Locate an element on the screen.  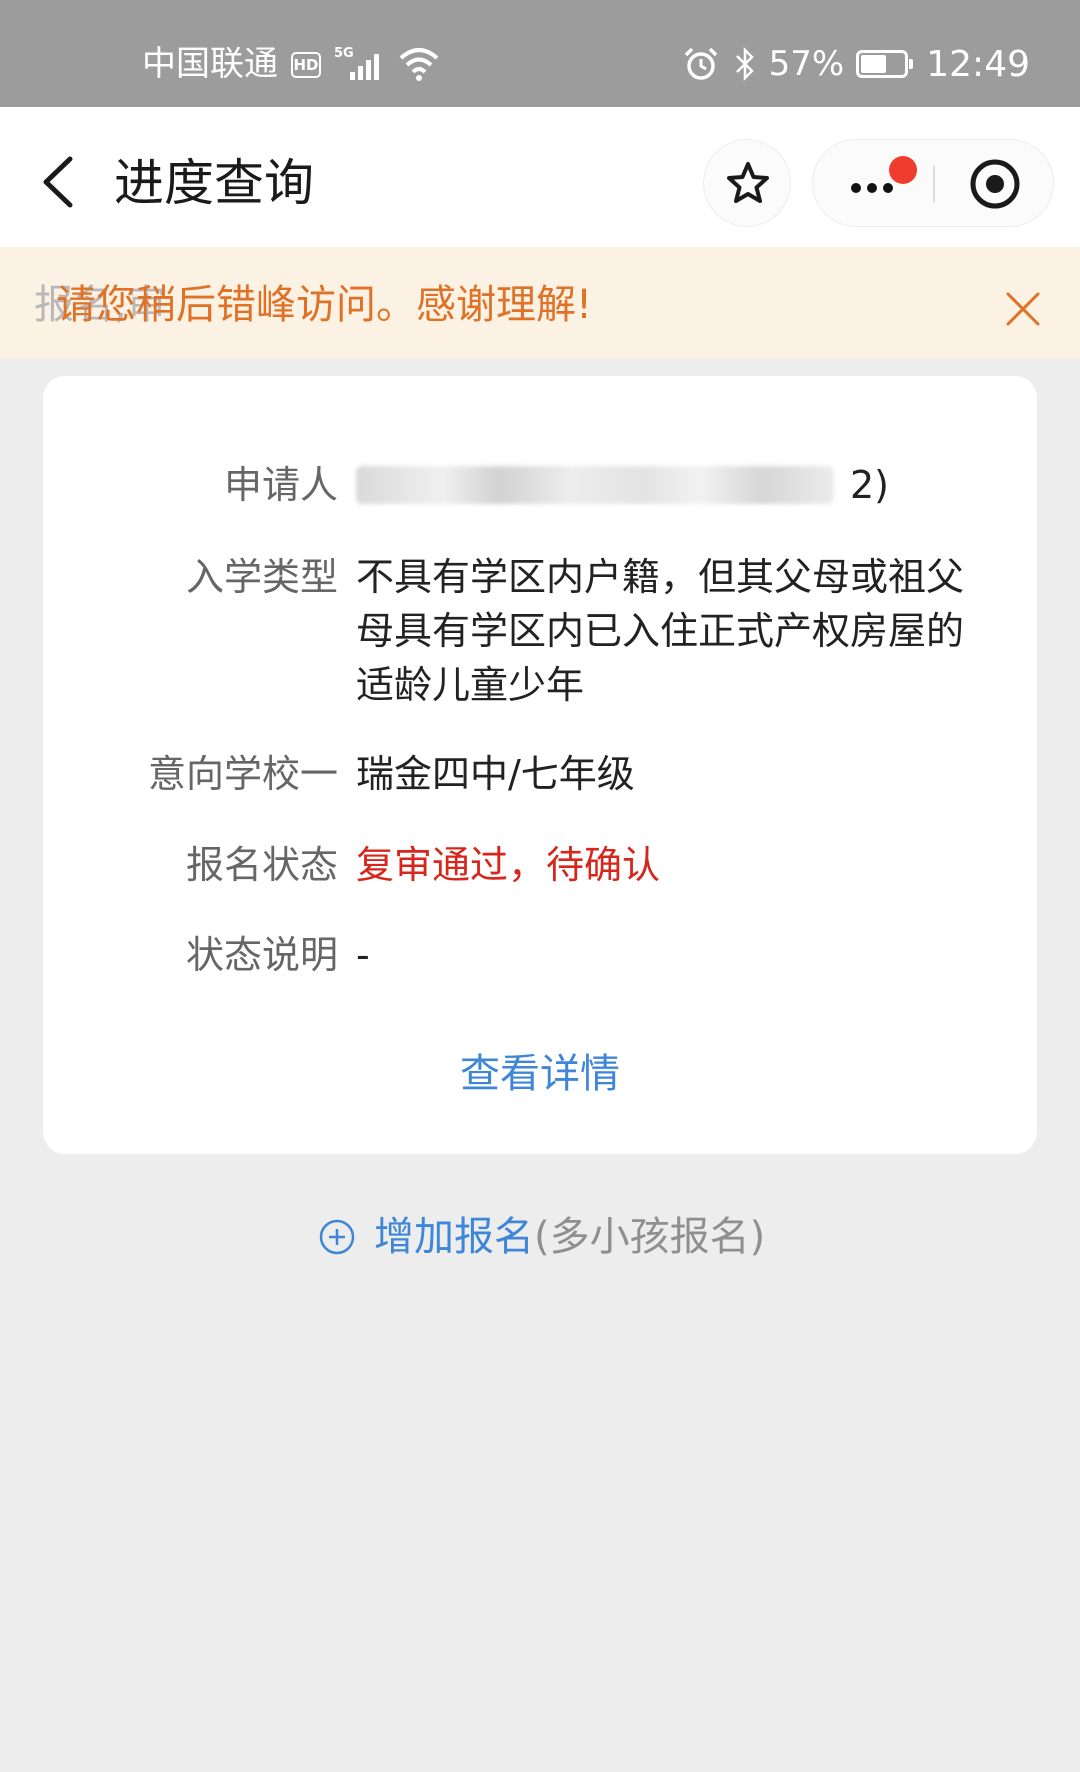
navigation-bar: 进度查询 is located at coordinates (540, 177).